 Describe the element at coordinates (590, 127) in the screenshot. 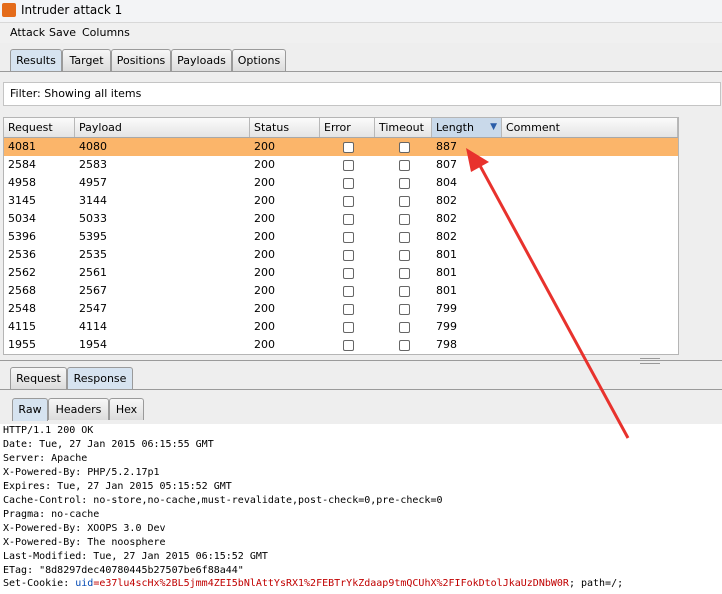

I see `column-comment: Comment` at that location.